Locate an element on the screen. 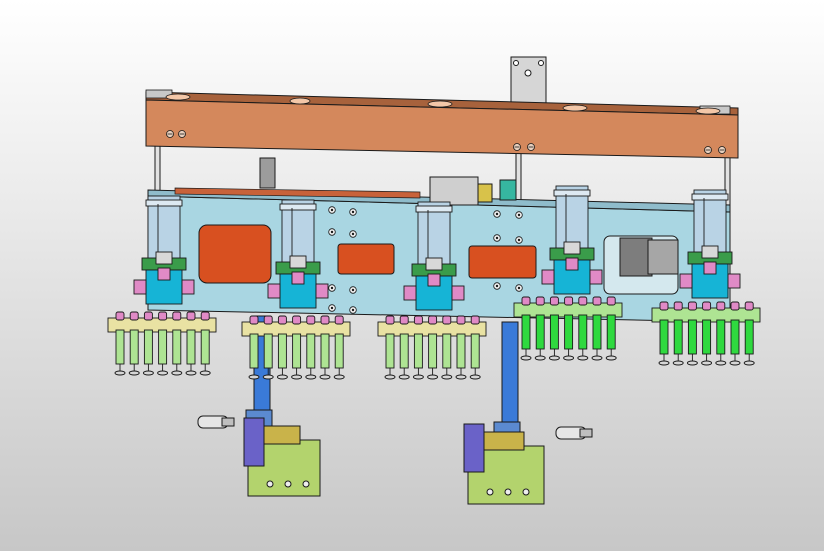  beam-hole is located at coordinates (178, 97).